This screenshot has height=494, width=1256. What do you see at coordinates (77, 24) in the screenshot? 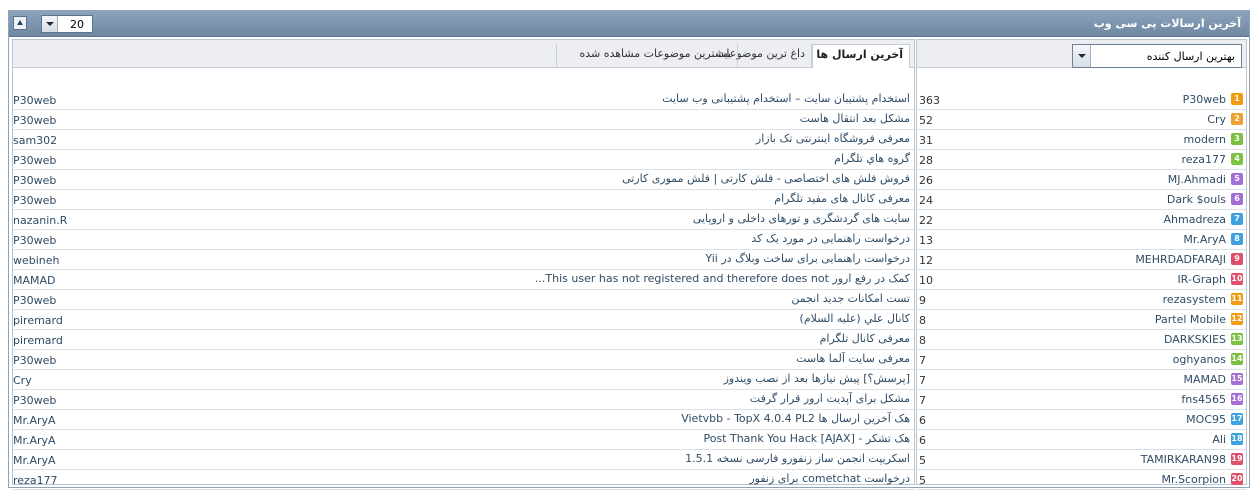
I see `post-count-value: 20` at bounding box center [77, 24].